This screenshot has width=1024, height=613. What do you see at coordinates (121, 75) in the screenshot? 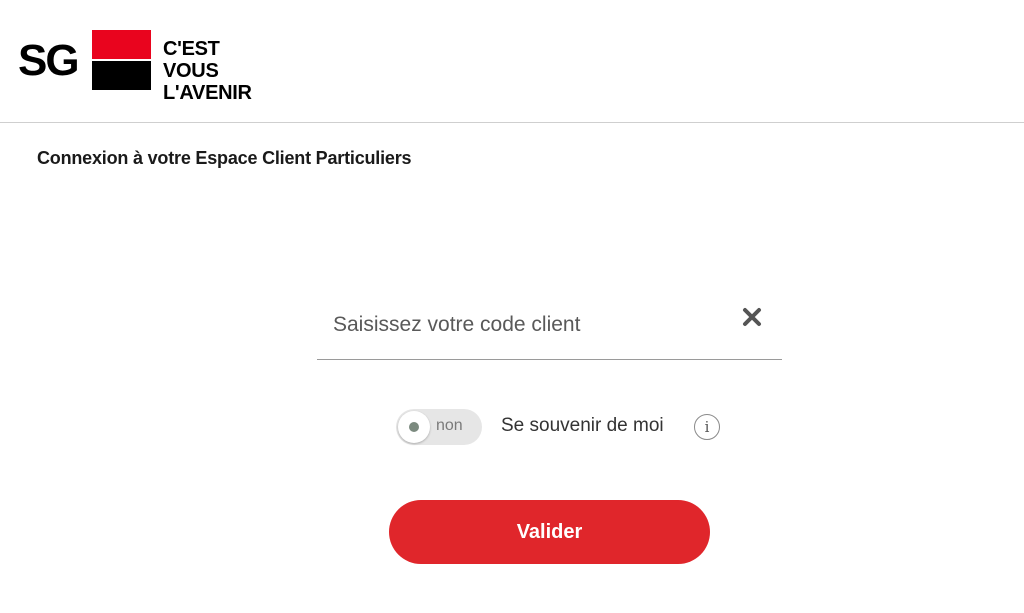
I see `logo-black-band` at bounding box center [121, 75].